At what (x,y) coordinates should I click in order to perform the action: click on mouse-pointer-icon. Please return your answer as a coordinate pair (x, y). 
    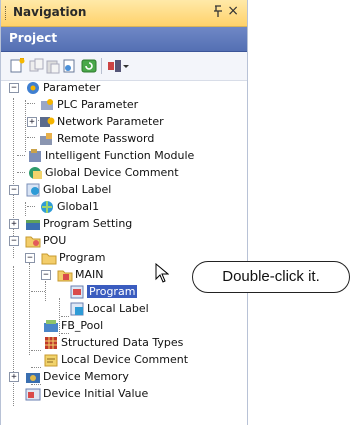
    Looking at the image, I should click on (162, 273).